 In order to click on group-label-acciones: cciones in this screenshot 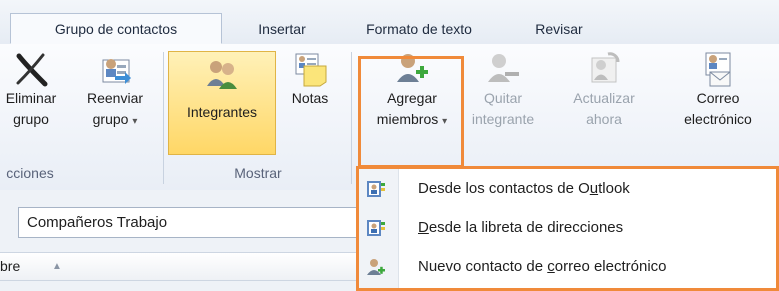, I will do `click(30, 173)`.